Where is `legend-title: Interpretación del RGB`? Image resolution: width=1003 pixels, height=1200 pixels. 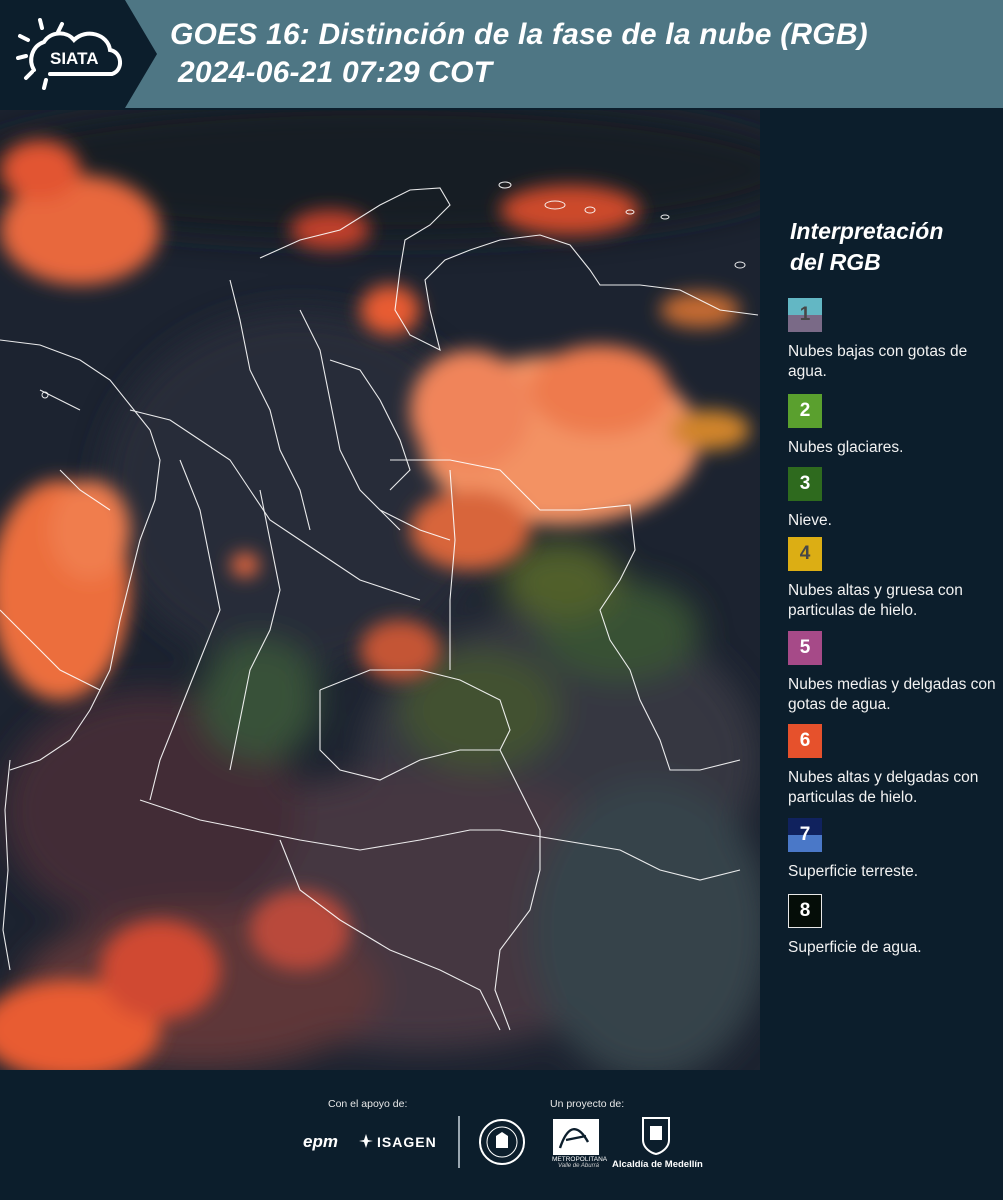
legend-title: Interpretación del RGB is located at coordinates (866, 247).